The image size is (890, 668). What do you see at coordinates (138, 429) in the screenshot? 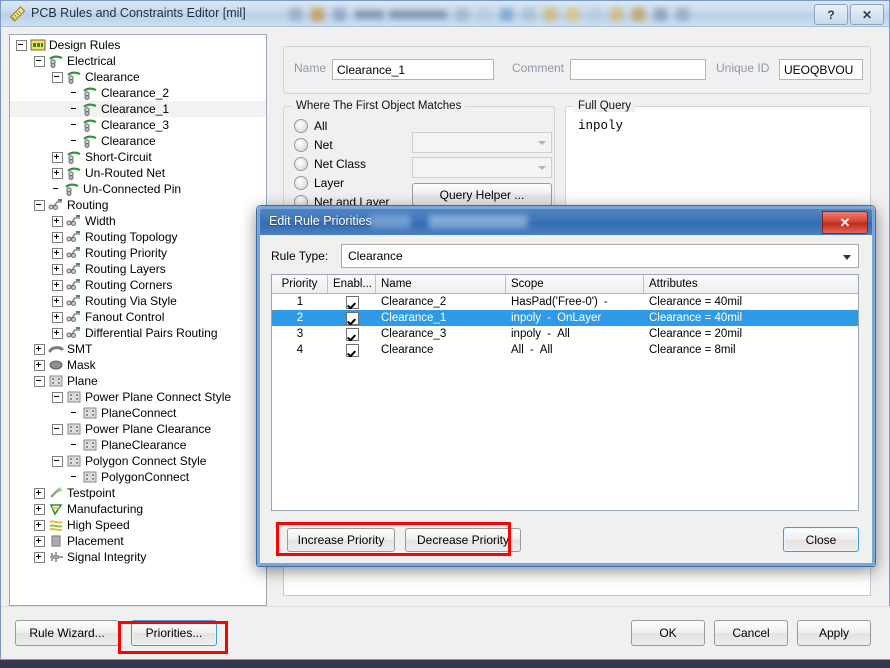
I see `tree-item-power-plane-clearance: Power Plane Clearance` at bounding box center [138, 429].